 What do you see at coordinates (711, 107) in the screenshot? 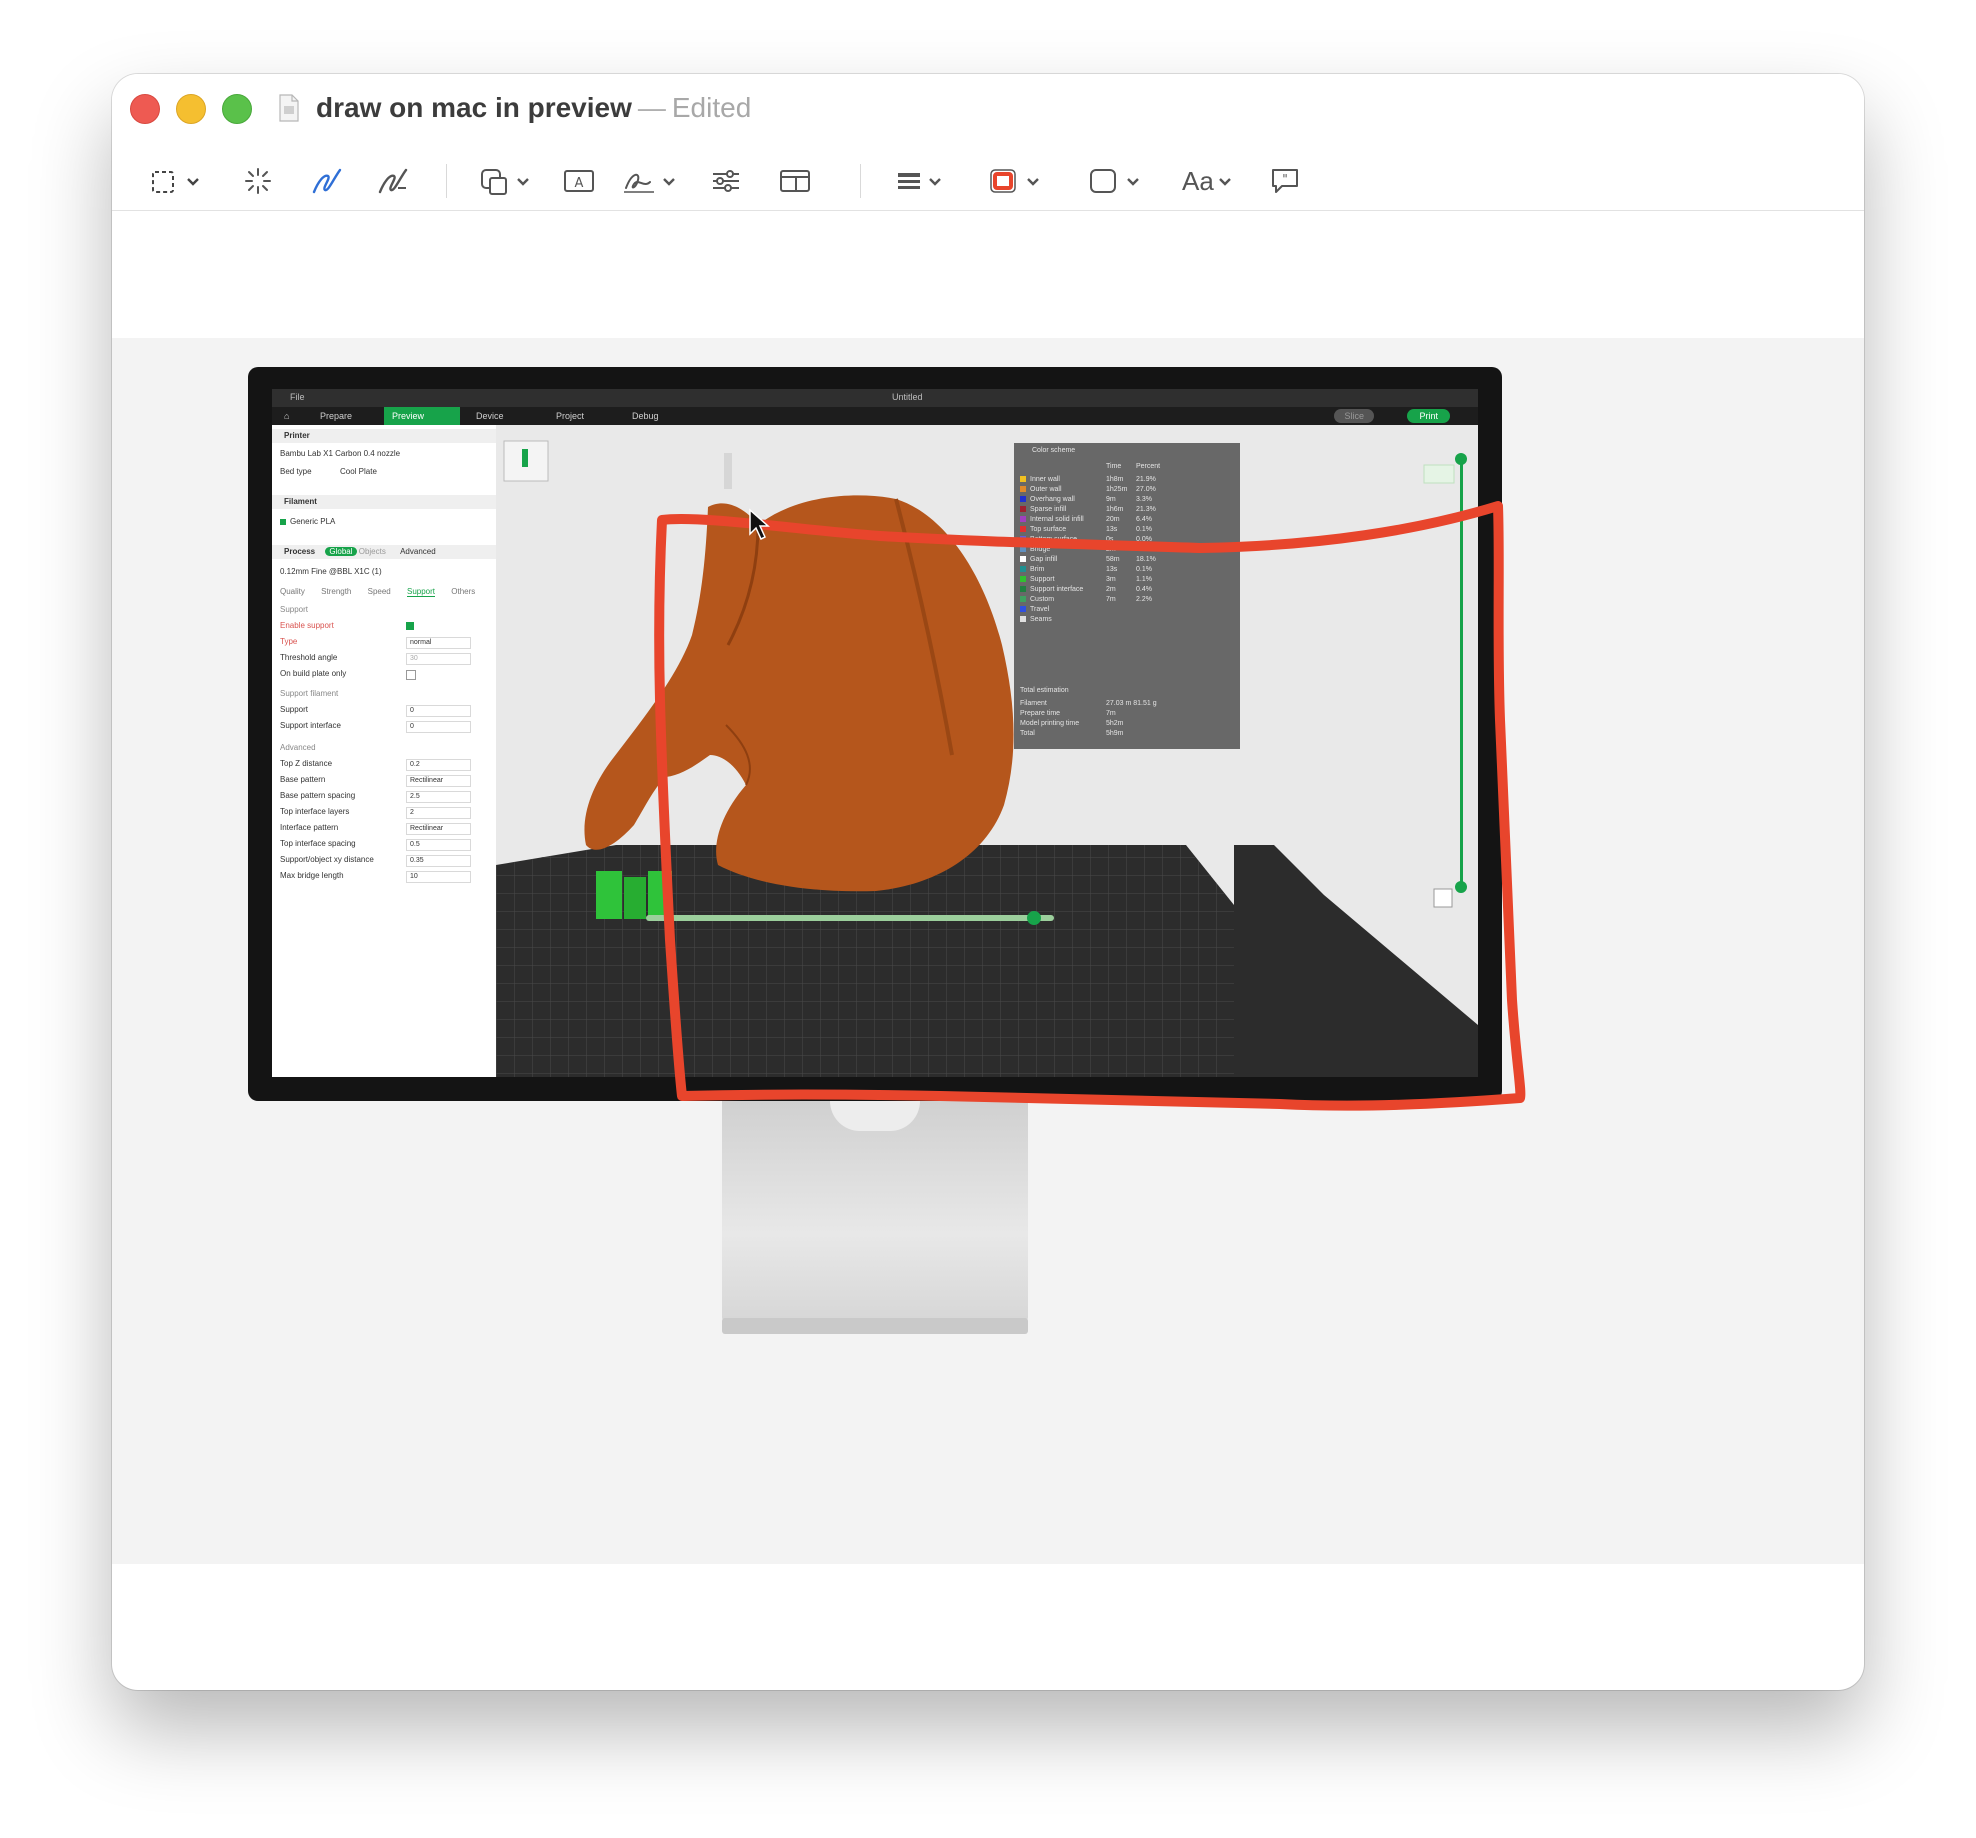
I see `edited-status: Edited` at bounding box center [711, 107].